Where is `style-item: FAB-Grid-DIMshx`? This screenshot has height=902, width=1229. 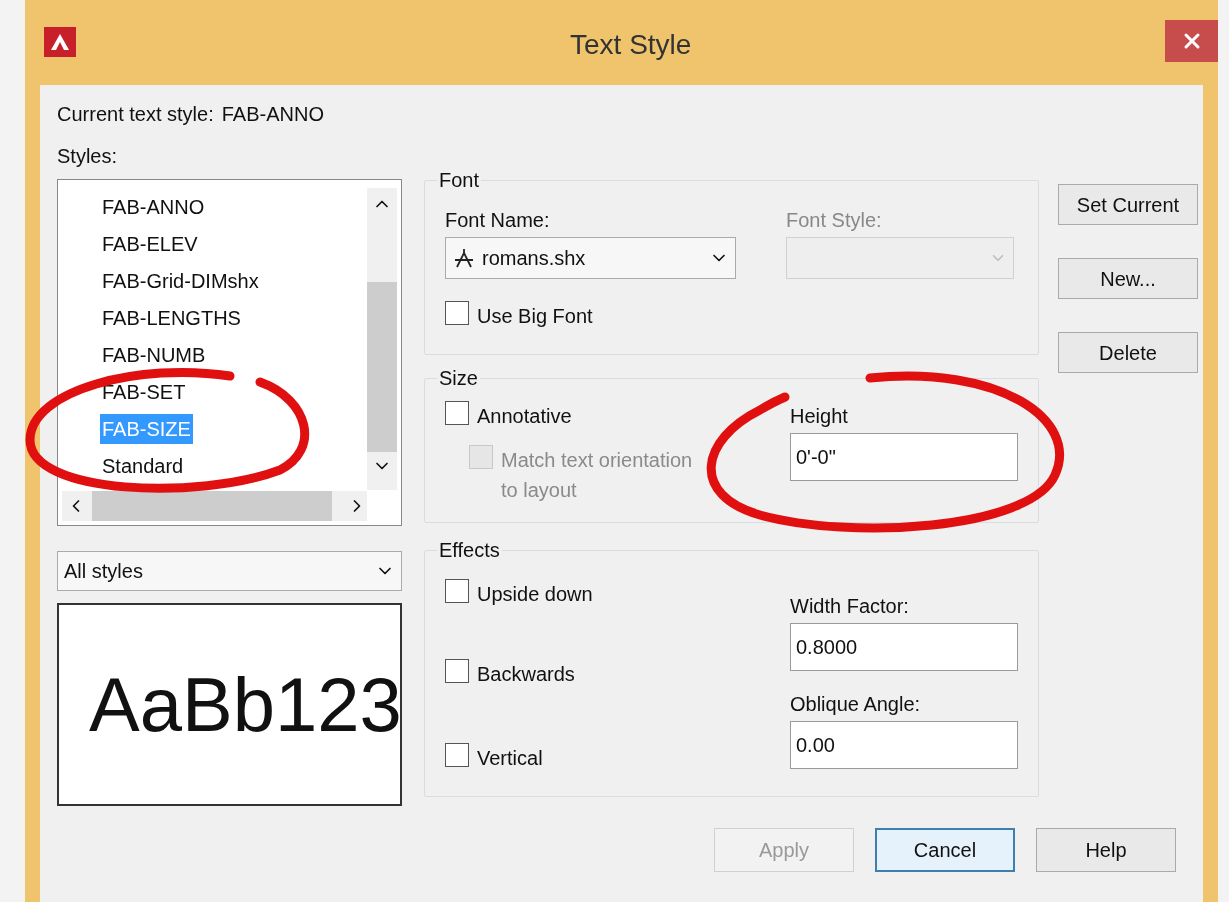 style-item: FAB-Grid-DIMshx is located at coordinates (180, 280).